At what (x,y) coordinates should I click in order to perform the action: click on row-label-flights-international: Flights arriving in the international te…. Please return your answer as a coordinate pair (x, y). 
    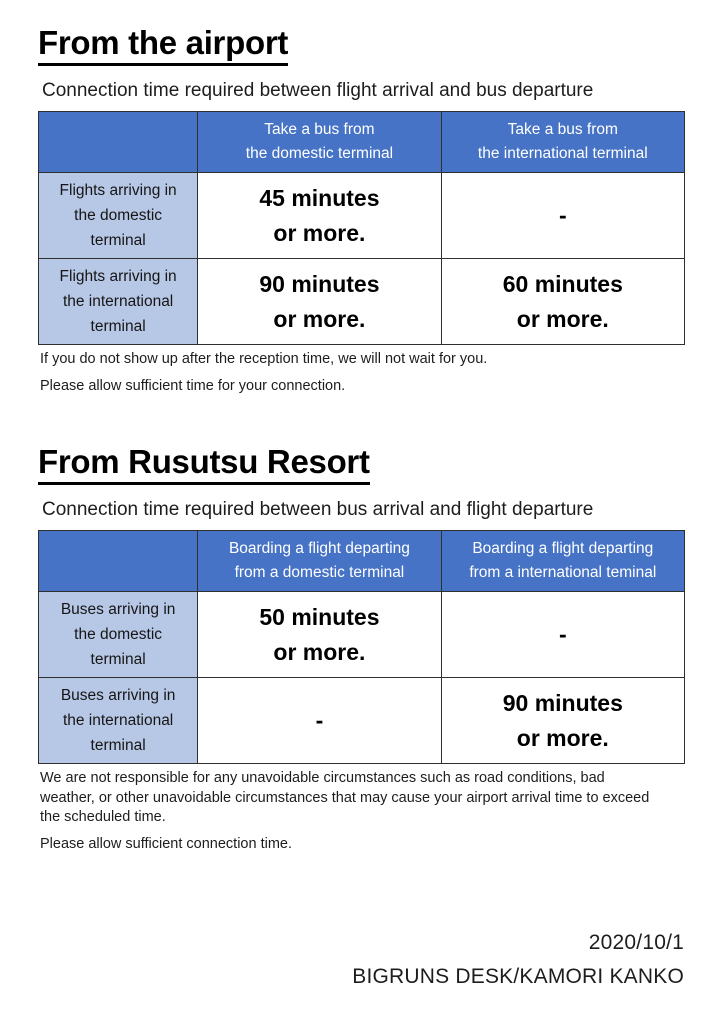
    Looking at the image, I should click on (118, 302).